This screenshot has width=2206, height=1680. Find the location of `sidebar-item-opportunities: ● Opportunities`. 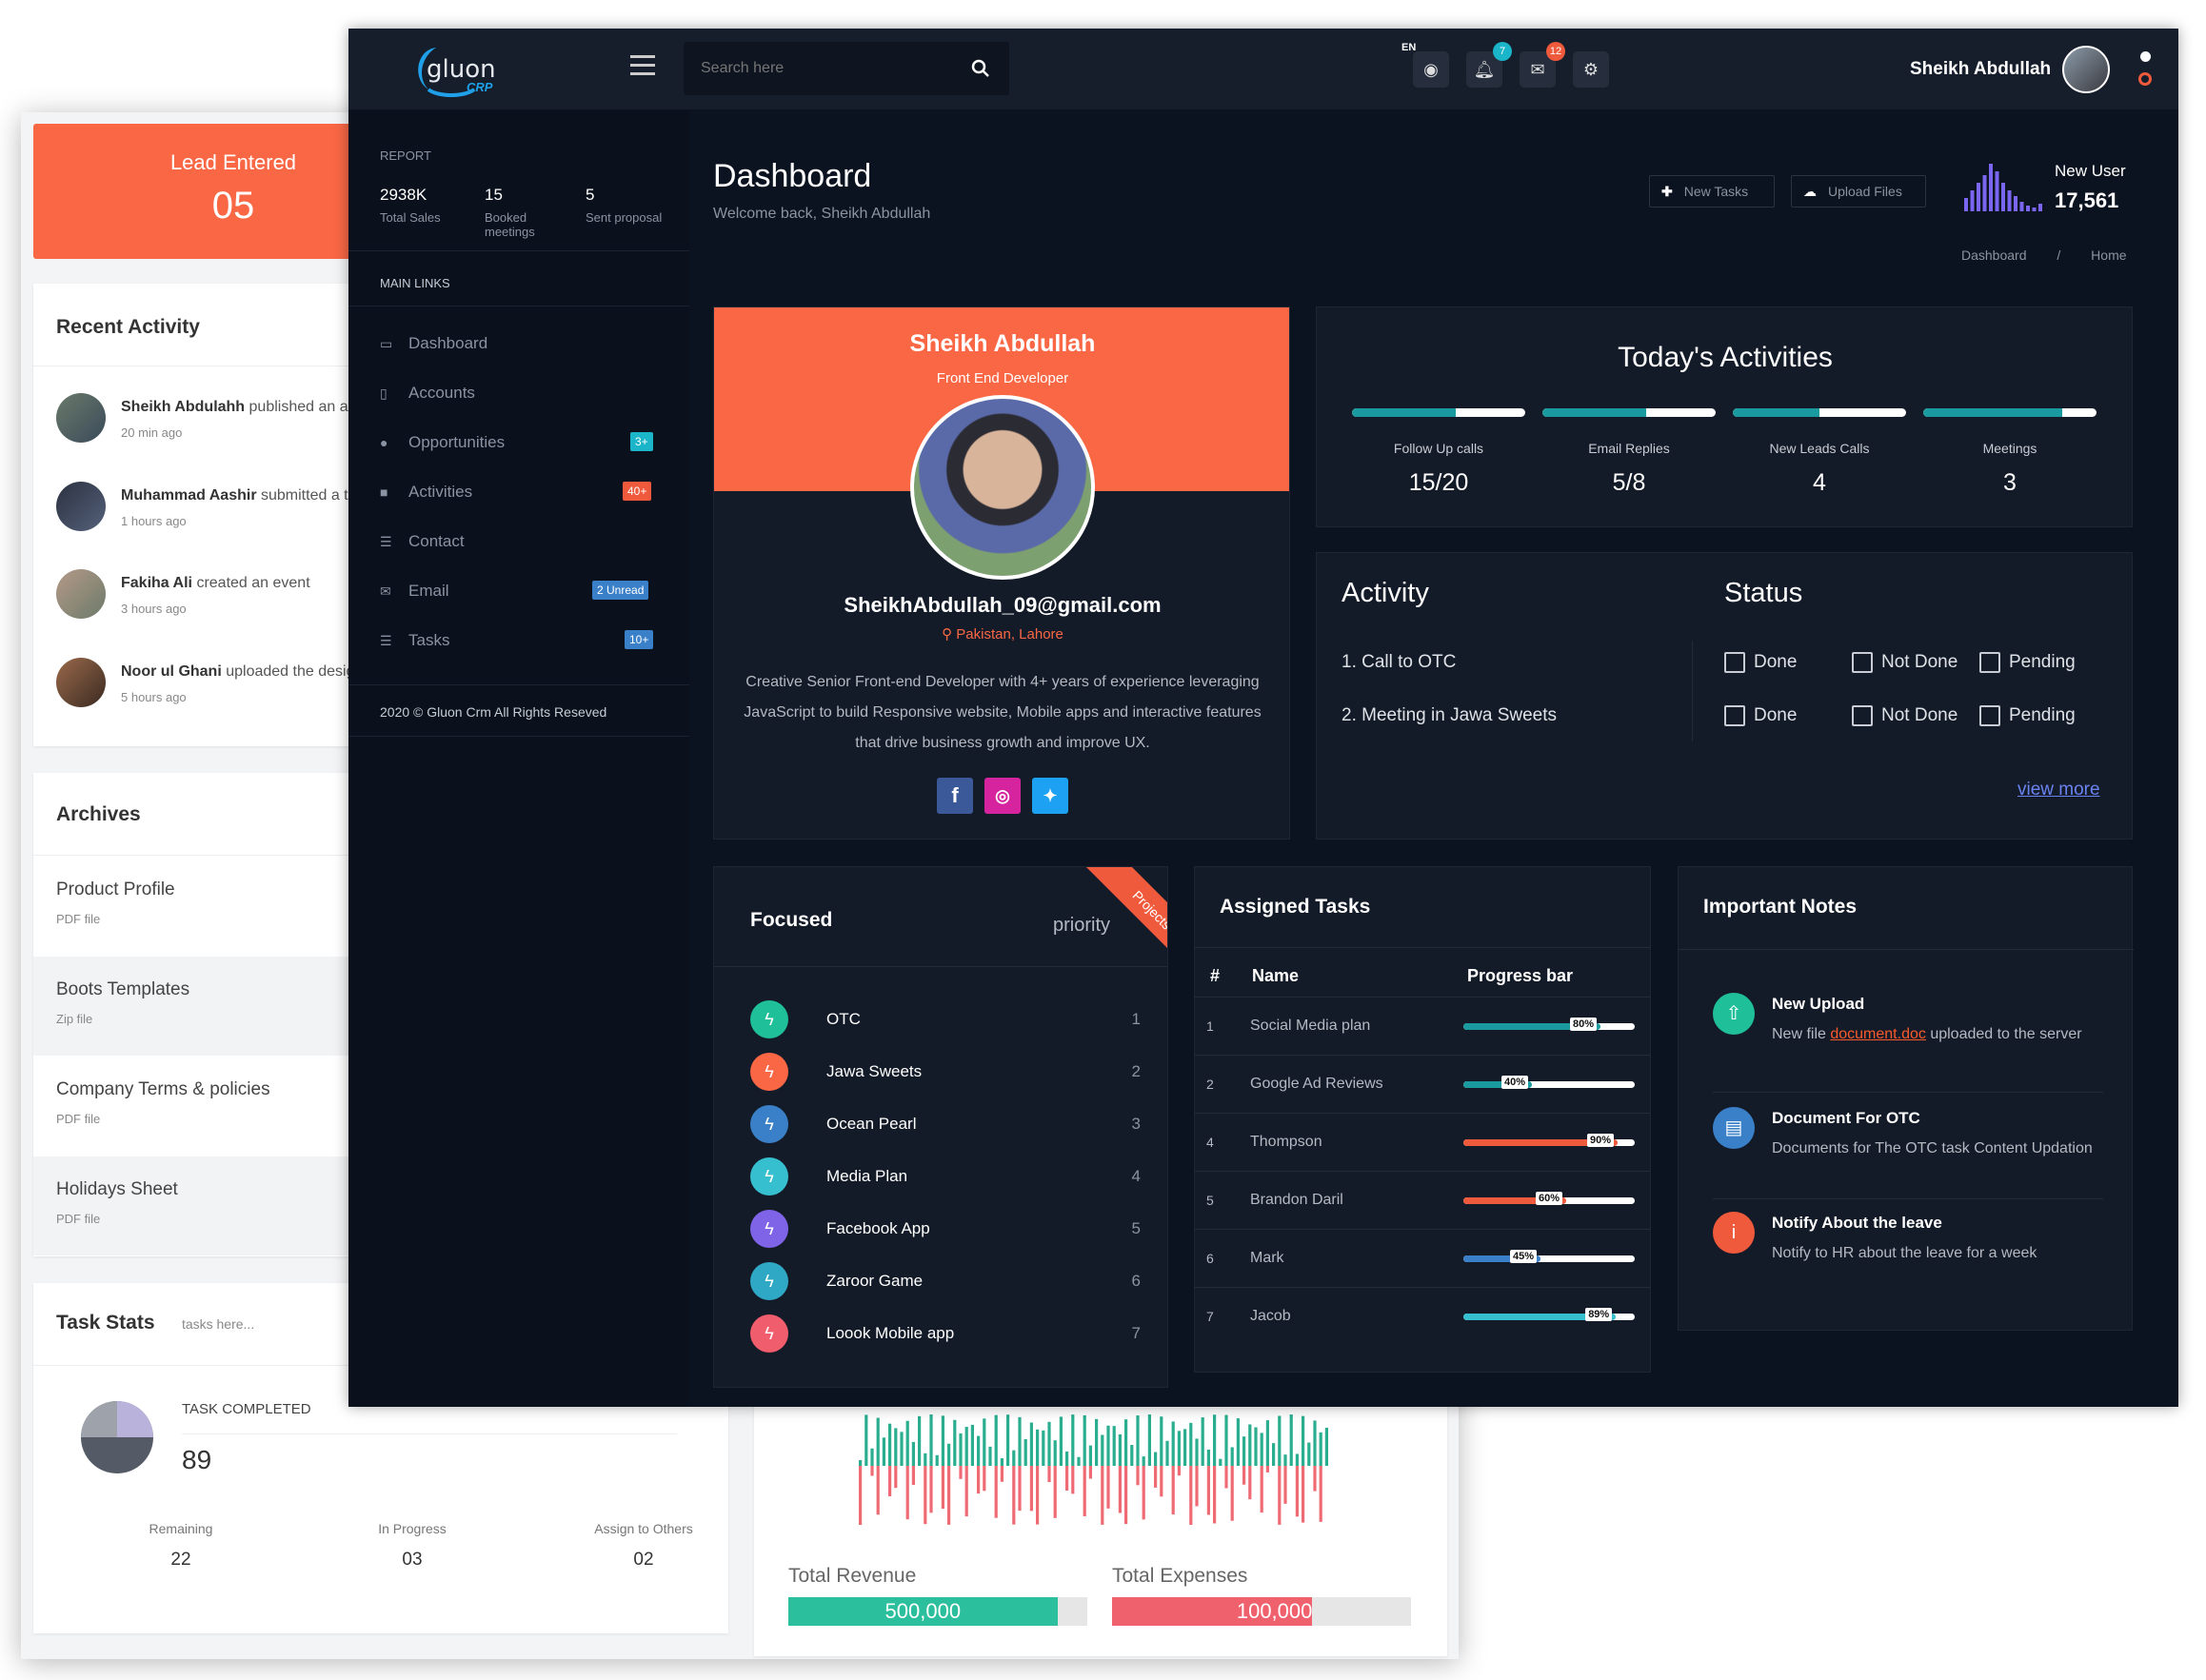

sidebar-item-opportunities: ● Opportunities is located at coordinates (442, 443).